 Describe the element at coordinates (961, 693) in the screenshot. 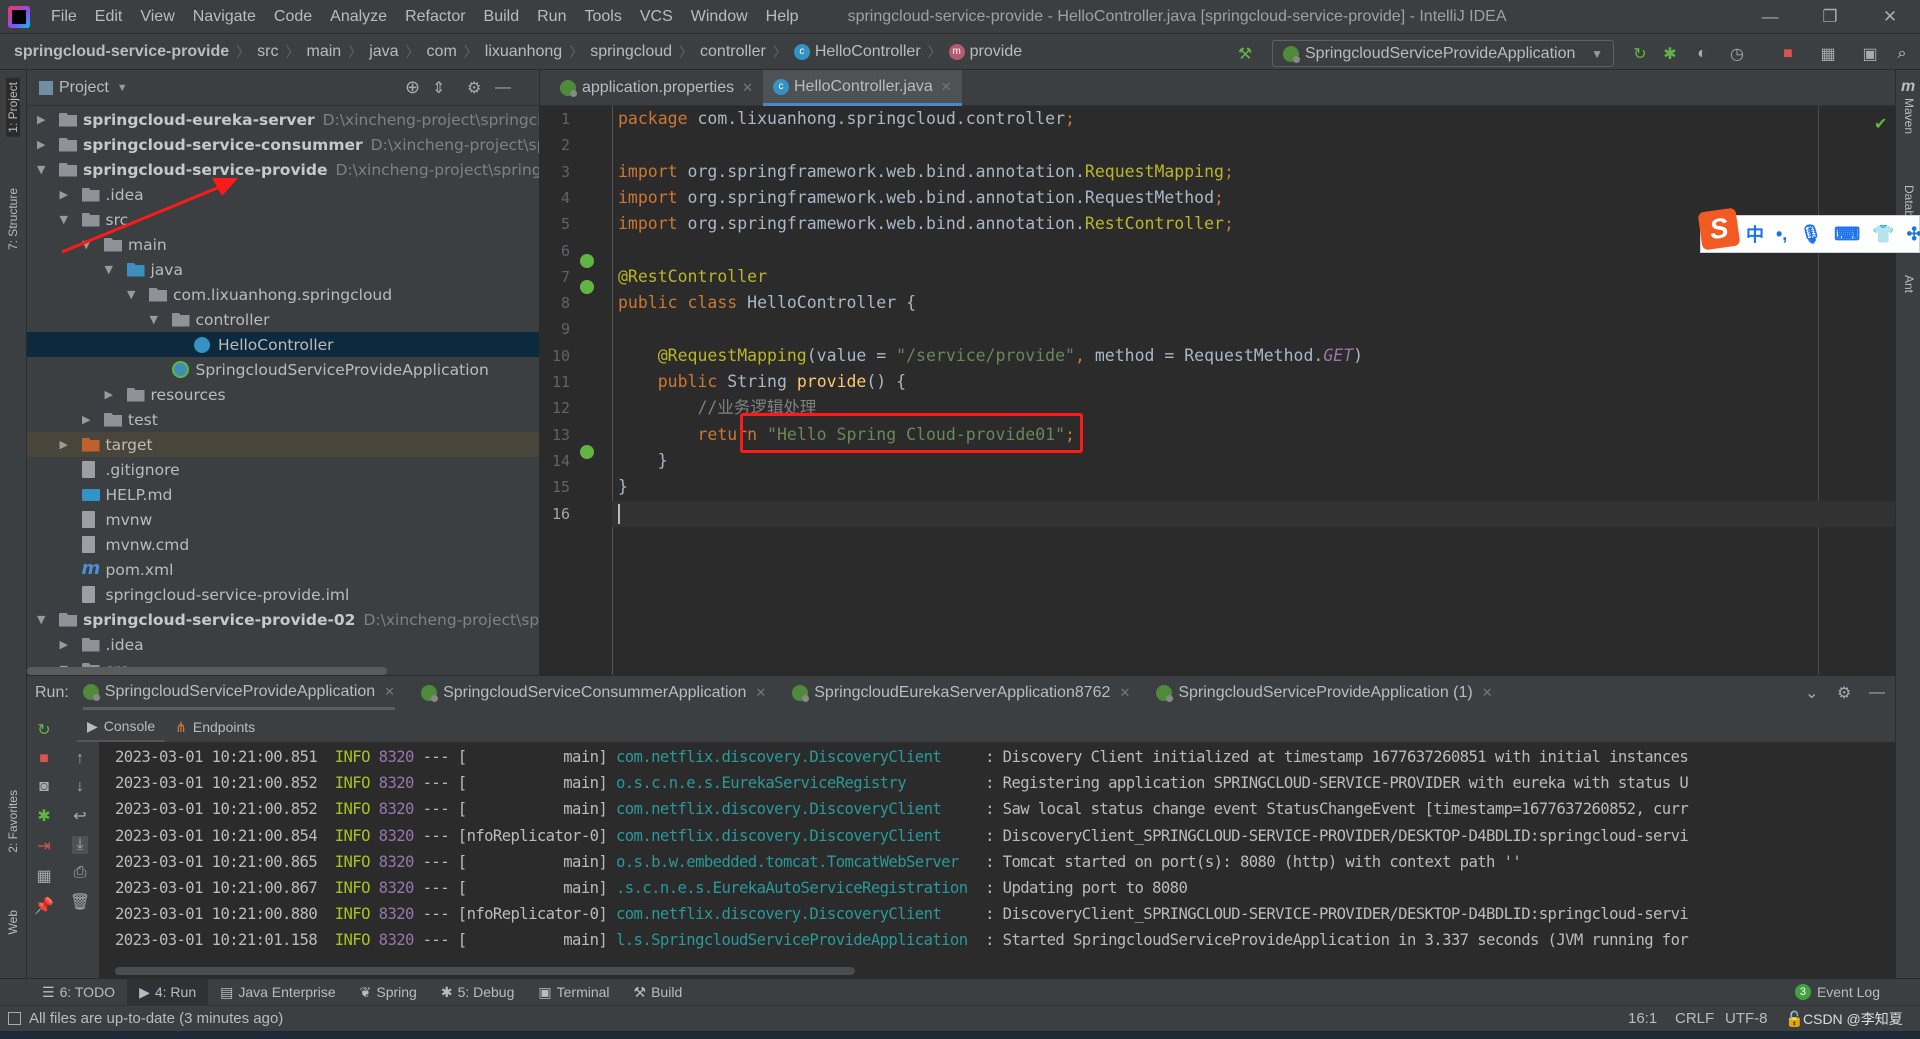

I see `run-tab: SpringcloudEurekaServerApplication8762 ✕` at that location.